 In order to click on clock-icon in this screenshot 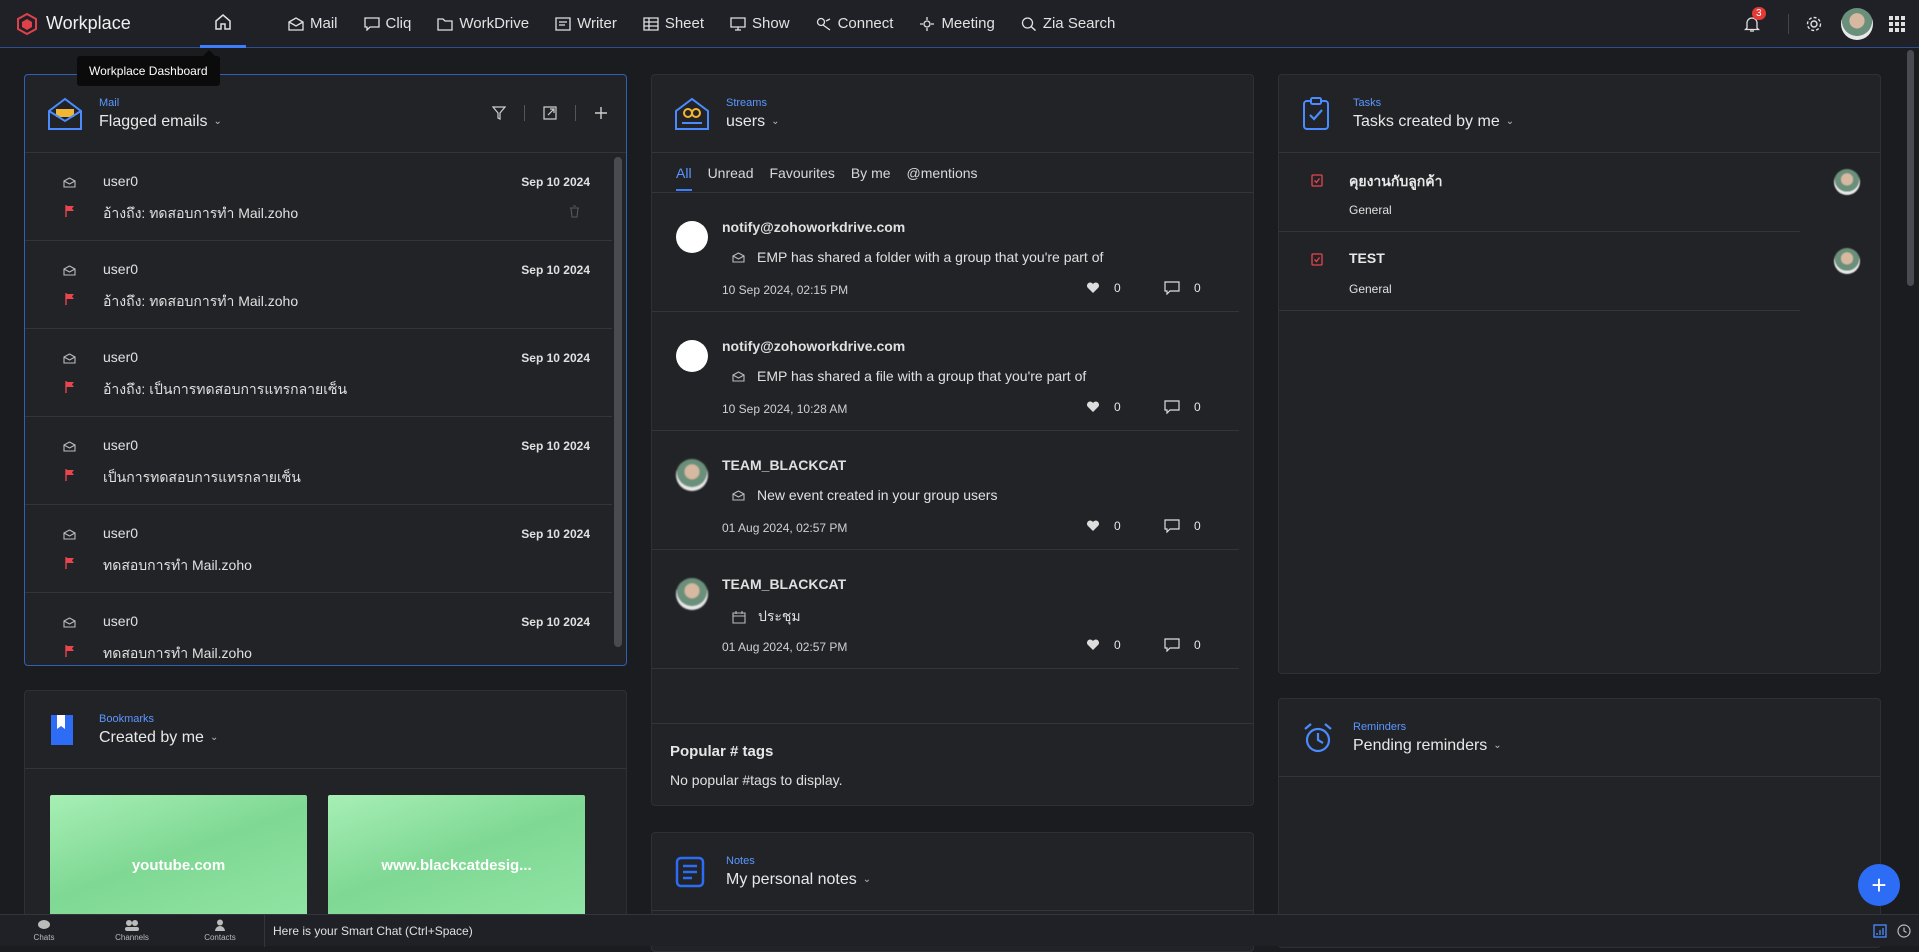, I will do `click(1904, 930)`.